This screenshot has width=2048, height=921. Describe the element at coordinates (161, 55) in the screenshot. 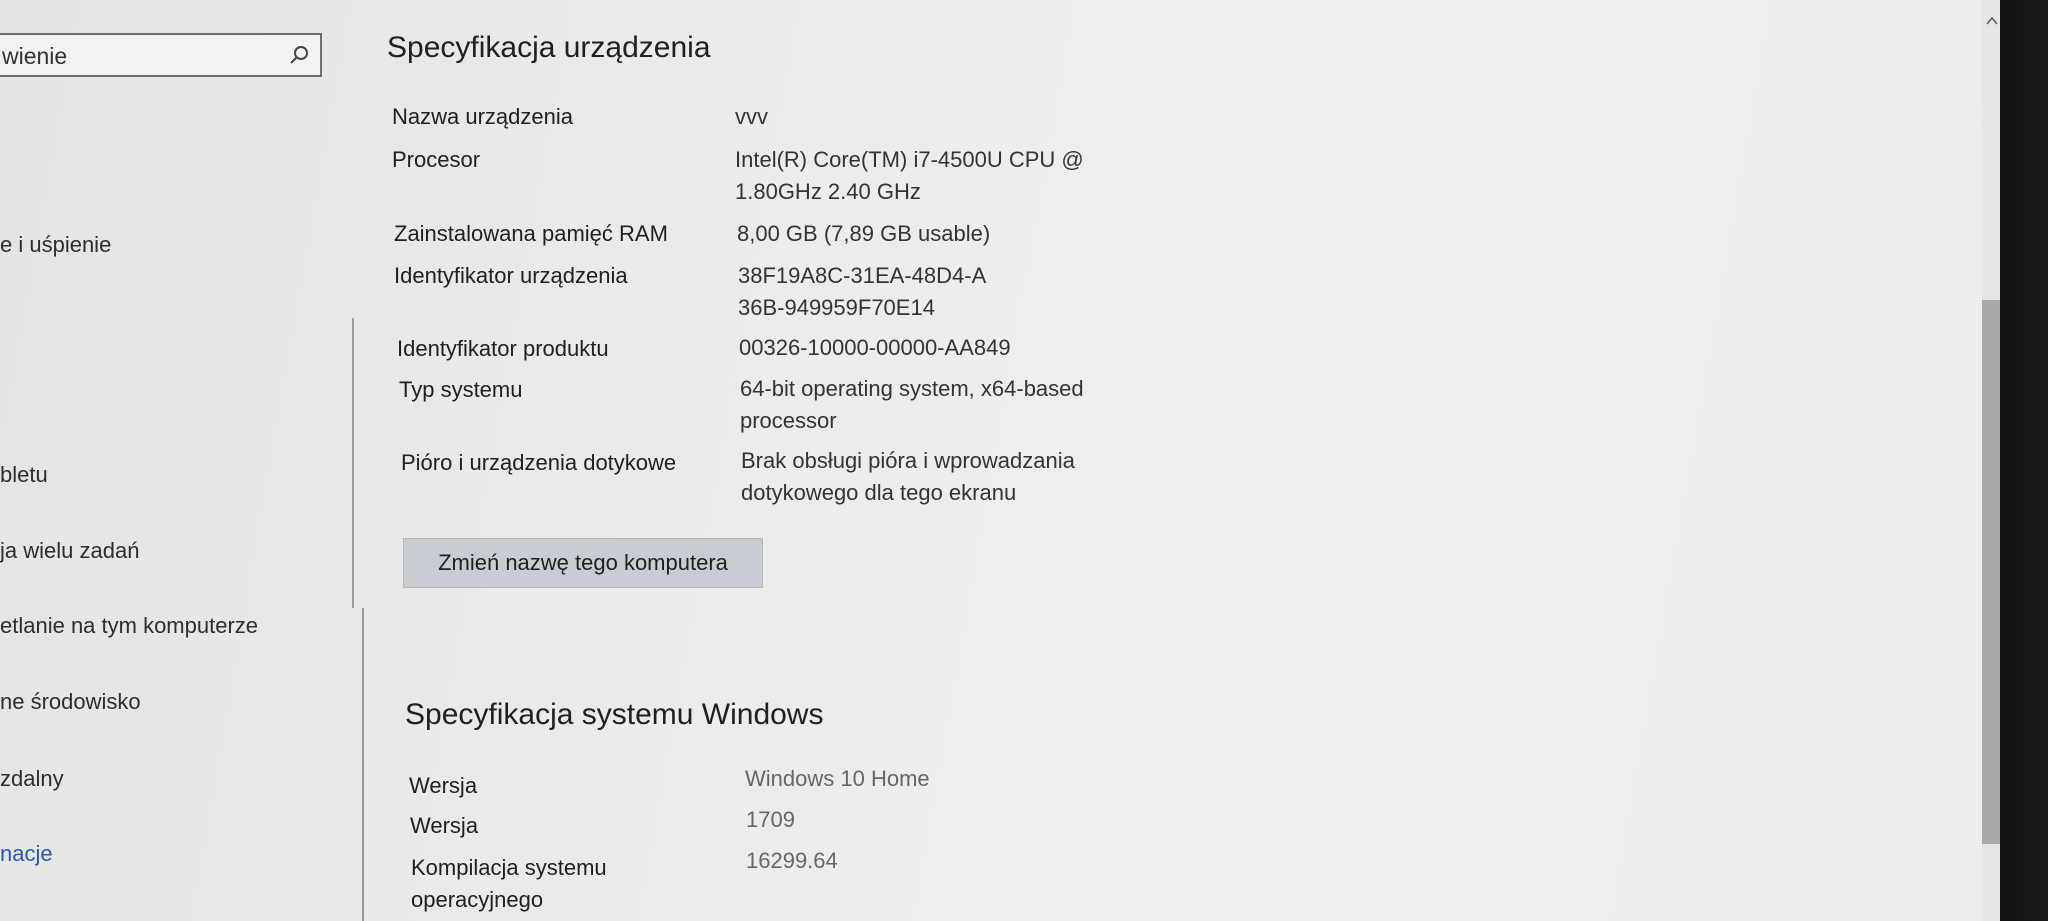

I see `search-input: wienie` at that location.